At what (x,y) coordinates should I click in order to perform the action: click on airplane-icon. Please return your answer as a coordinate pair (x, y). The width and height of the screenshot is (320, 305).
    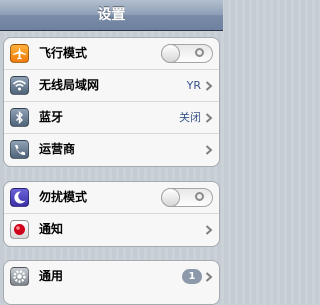
    Looking at the image, I should click on (19, 53).